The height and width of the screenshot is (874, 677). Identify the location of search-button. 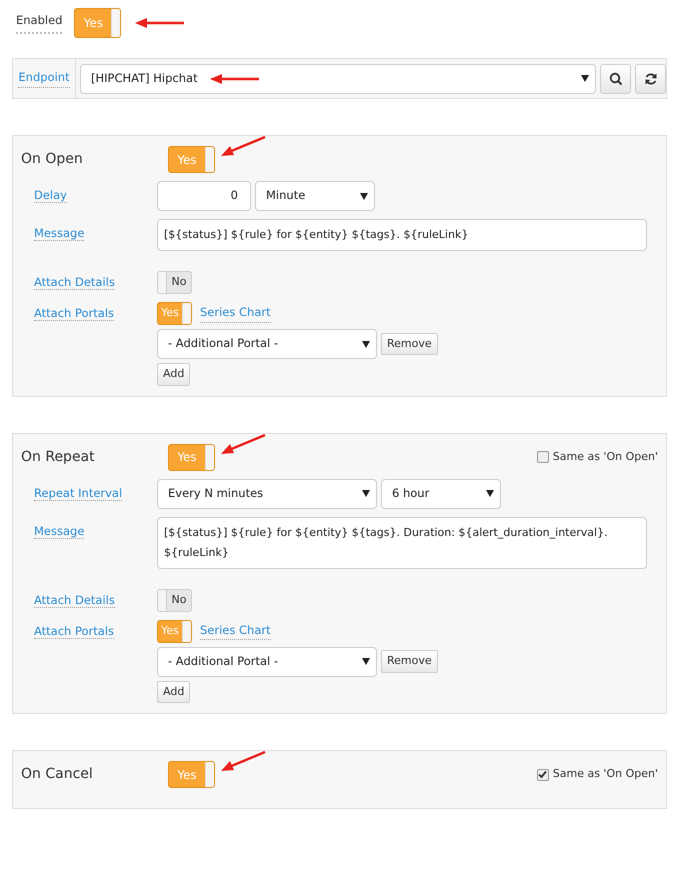
(615, 79).